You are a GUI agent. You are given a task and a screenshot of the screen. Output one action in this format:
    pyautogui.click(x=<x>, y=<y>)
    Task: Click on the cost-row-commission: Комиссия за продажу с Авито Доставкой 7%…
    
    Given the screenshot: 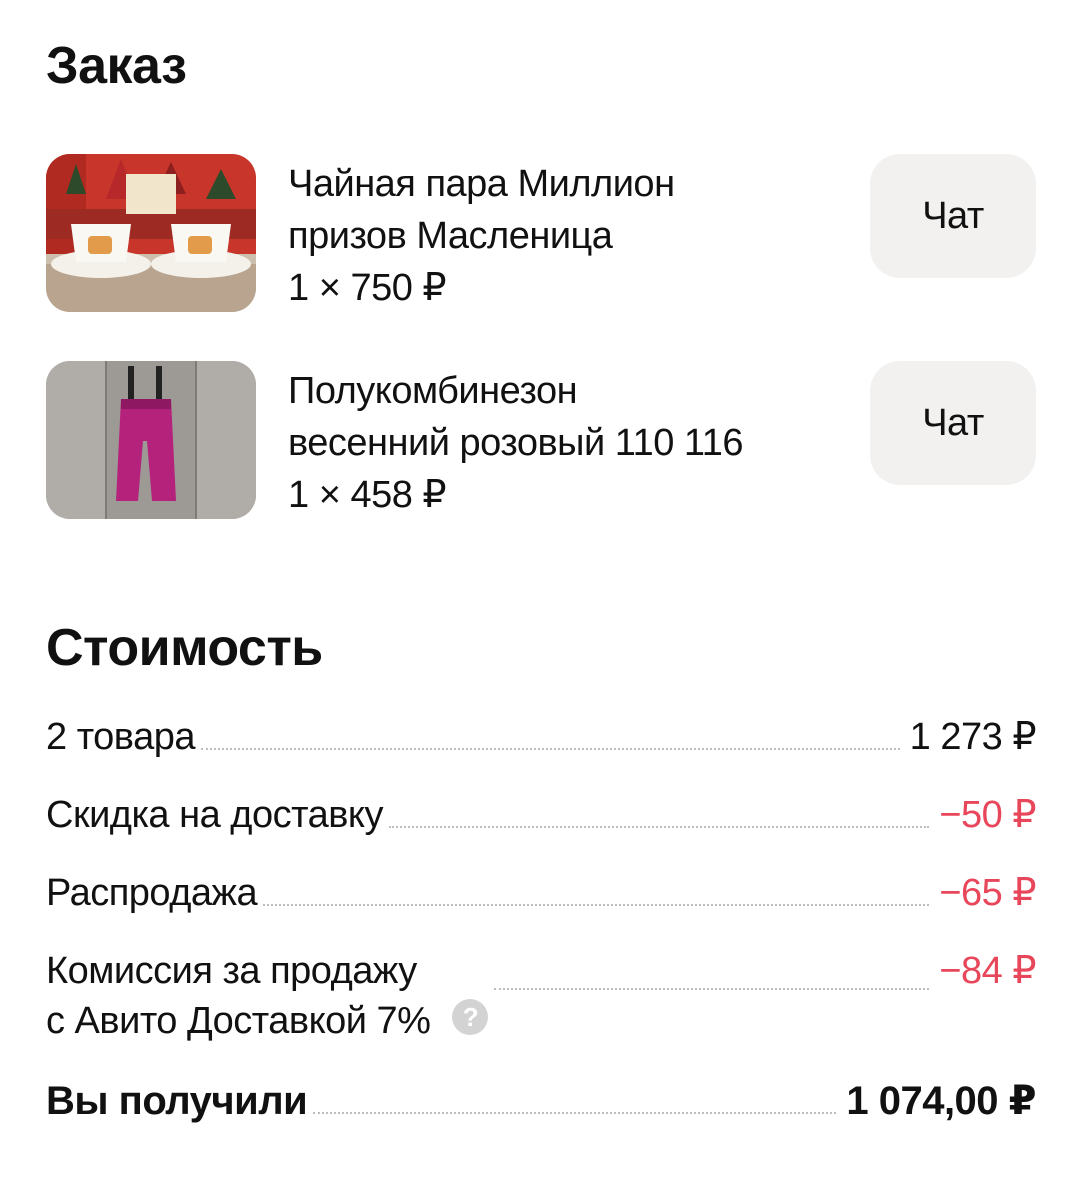 What is the action you would take?
    pyautogui.click(x=541, y=996)
    